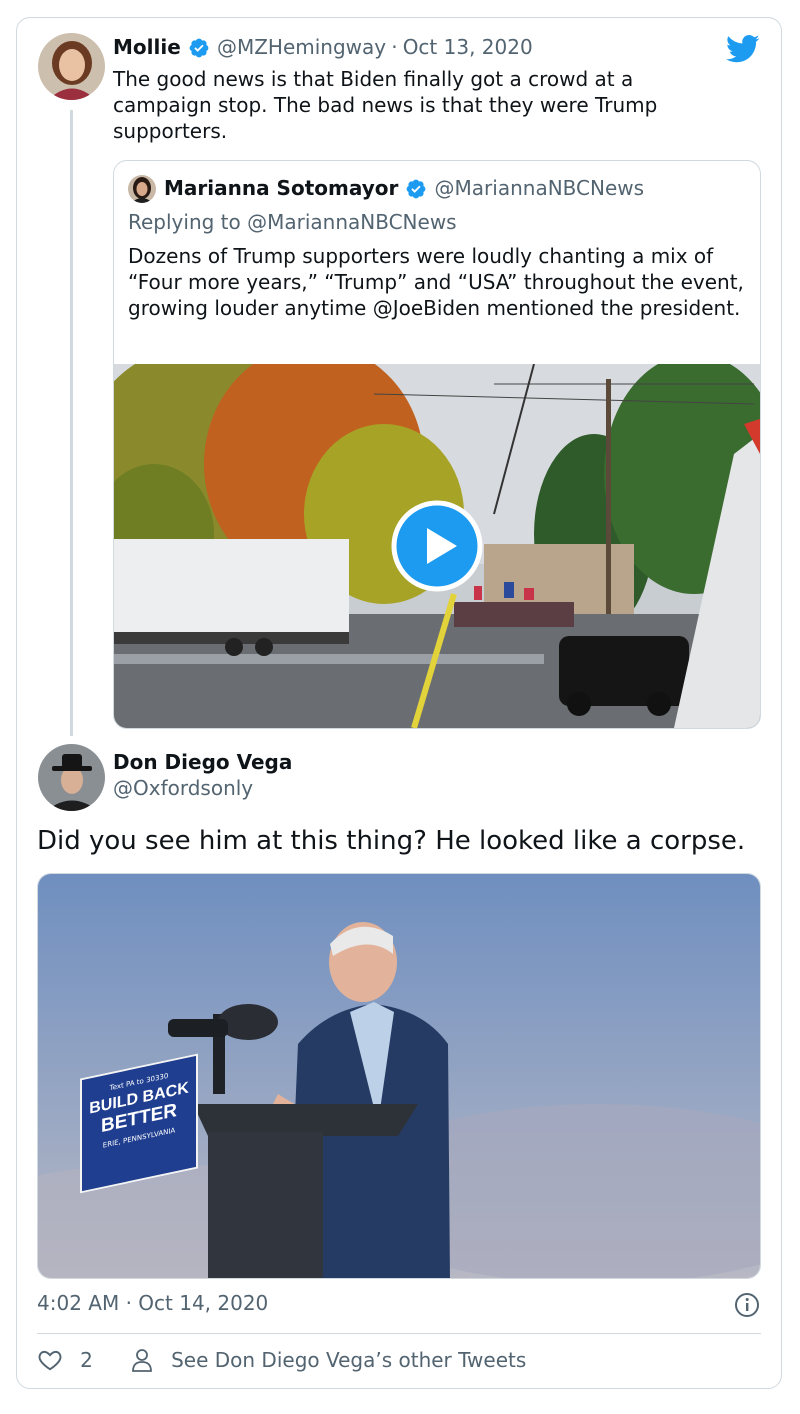 The image size is (800, 1414). Describe the element at coordinates (349, 1360) in the screenshot. I see `see-other-tweets-label: See Don Diego Vega’s other Tweets` at that location.